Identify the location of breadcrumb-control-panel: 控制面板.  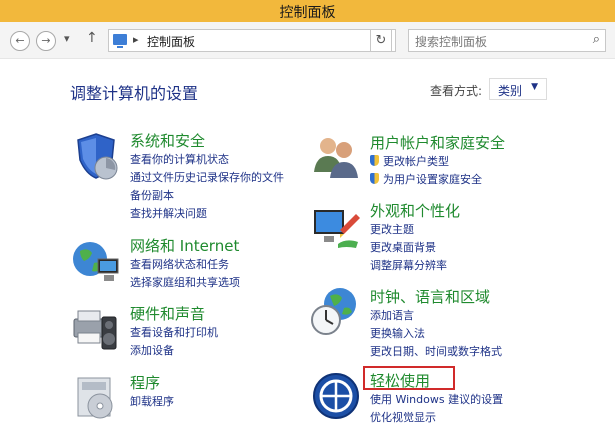
(171, 41).